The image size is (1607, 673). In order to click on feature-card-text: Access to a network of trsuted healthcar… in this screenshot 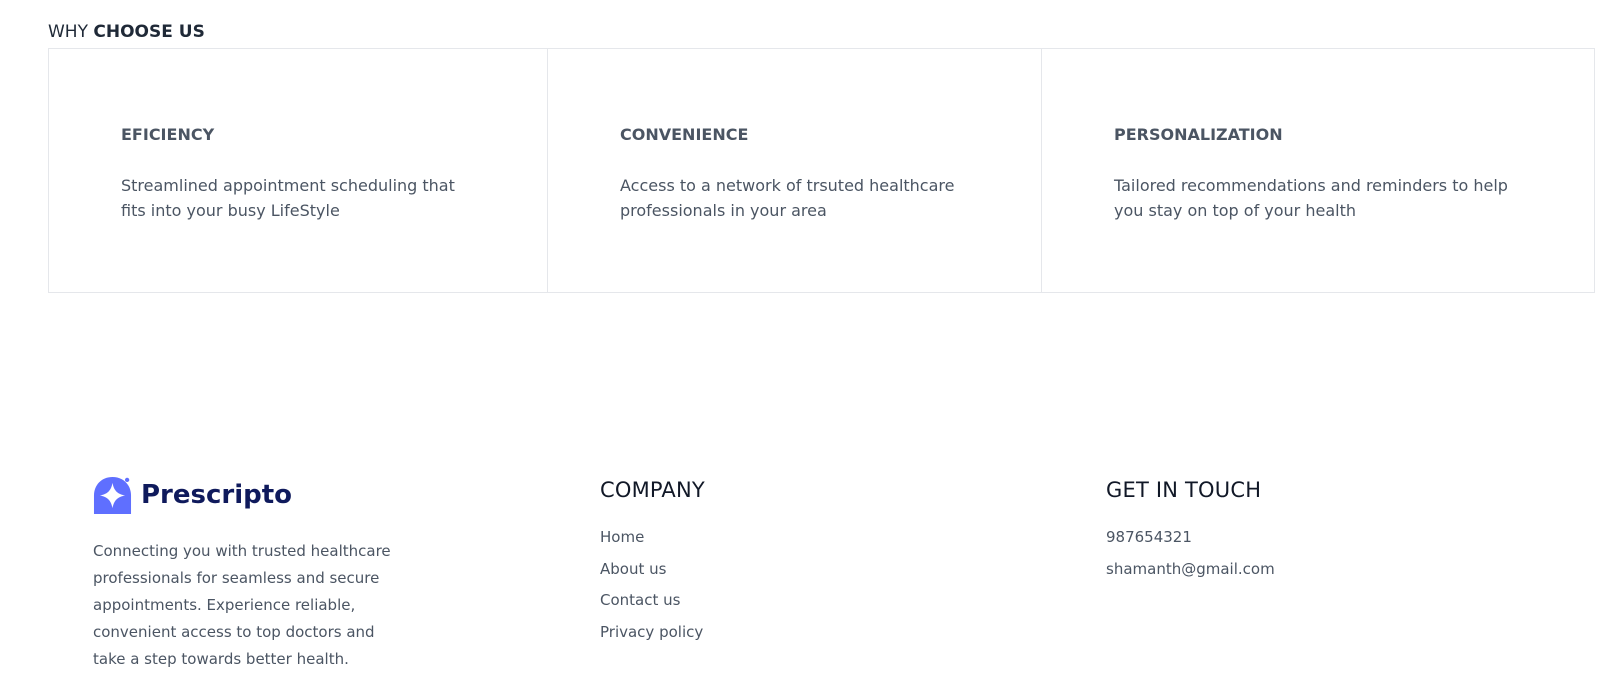, I will do `click(787, 198)`.